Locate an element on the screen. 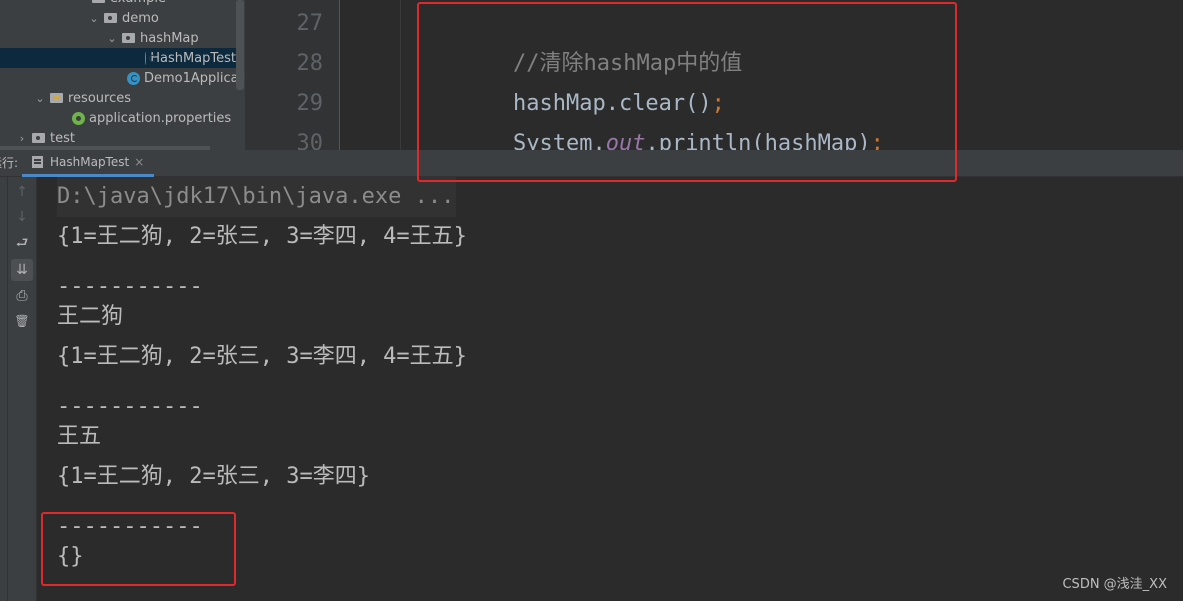 Image resolution: width=1183 pixels, height=601 pixels. arrow-down-icon: ↓ is located at coordinates (22, 217).